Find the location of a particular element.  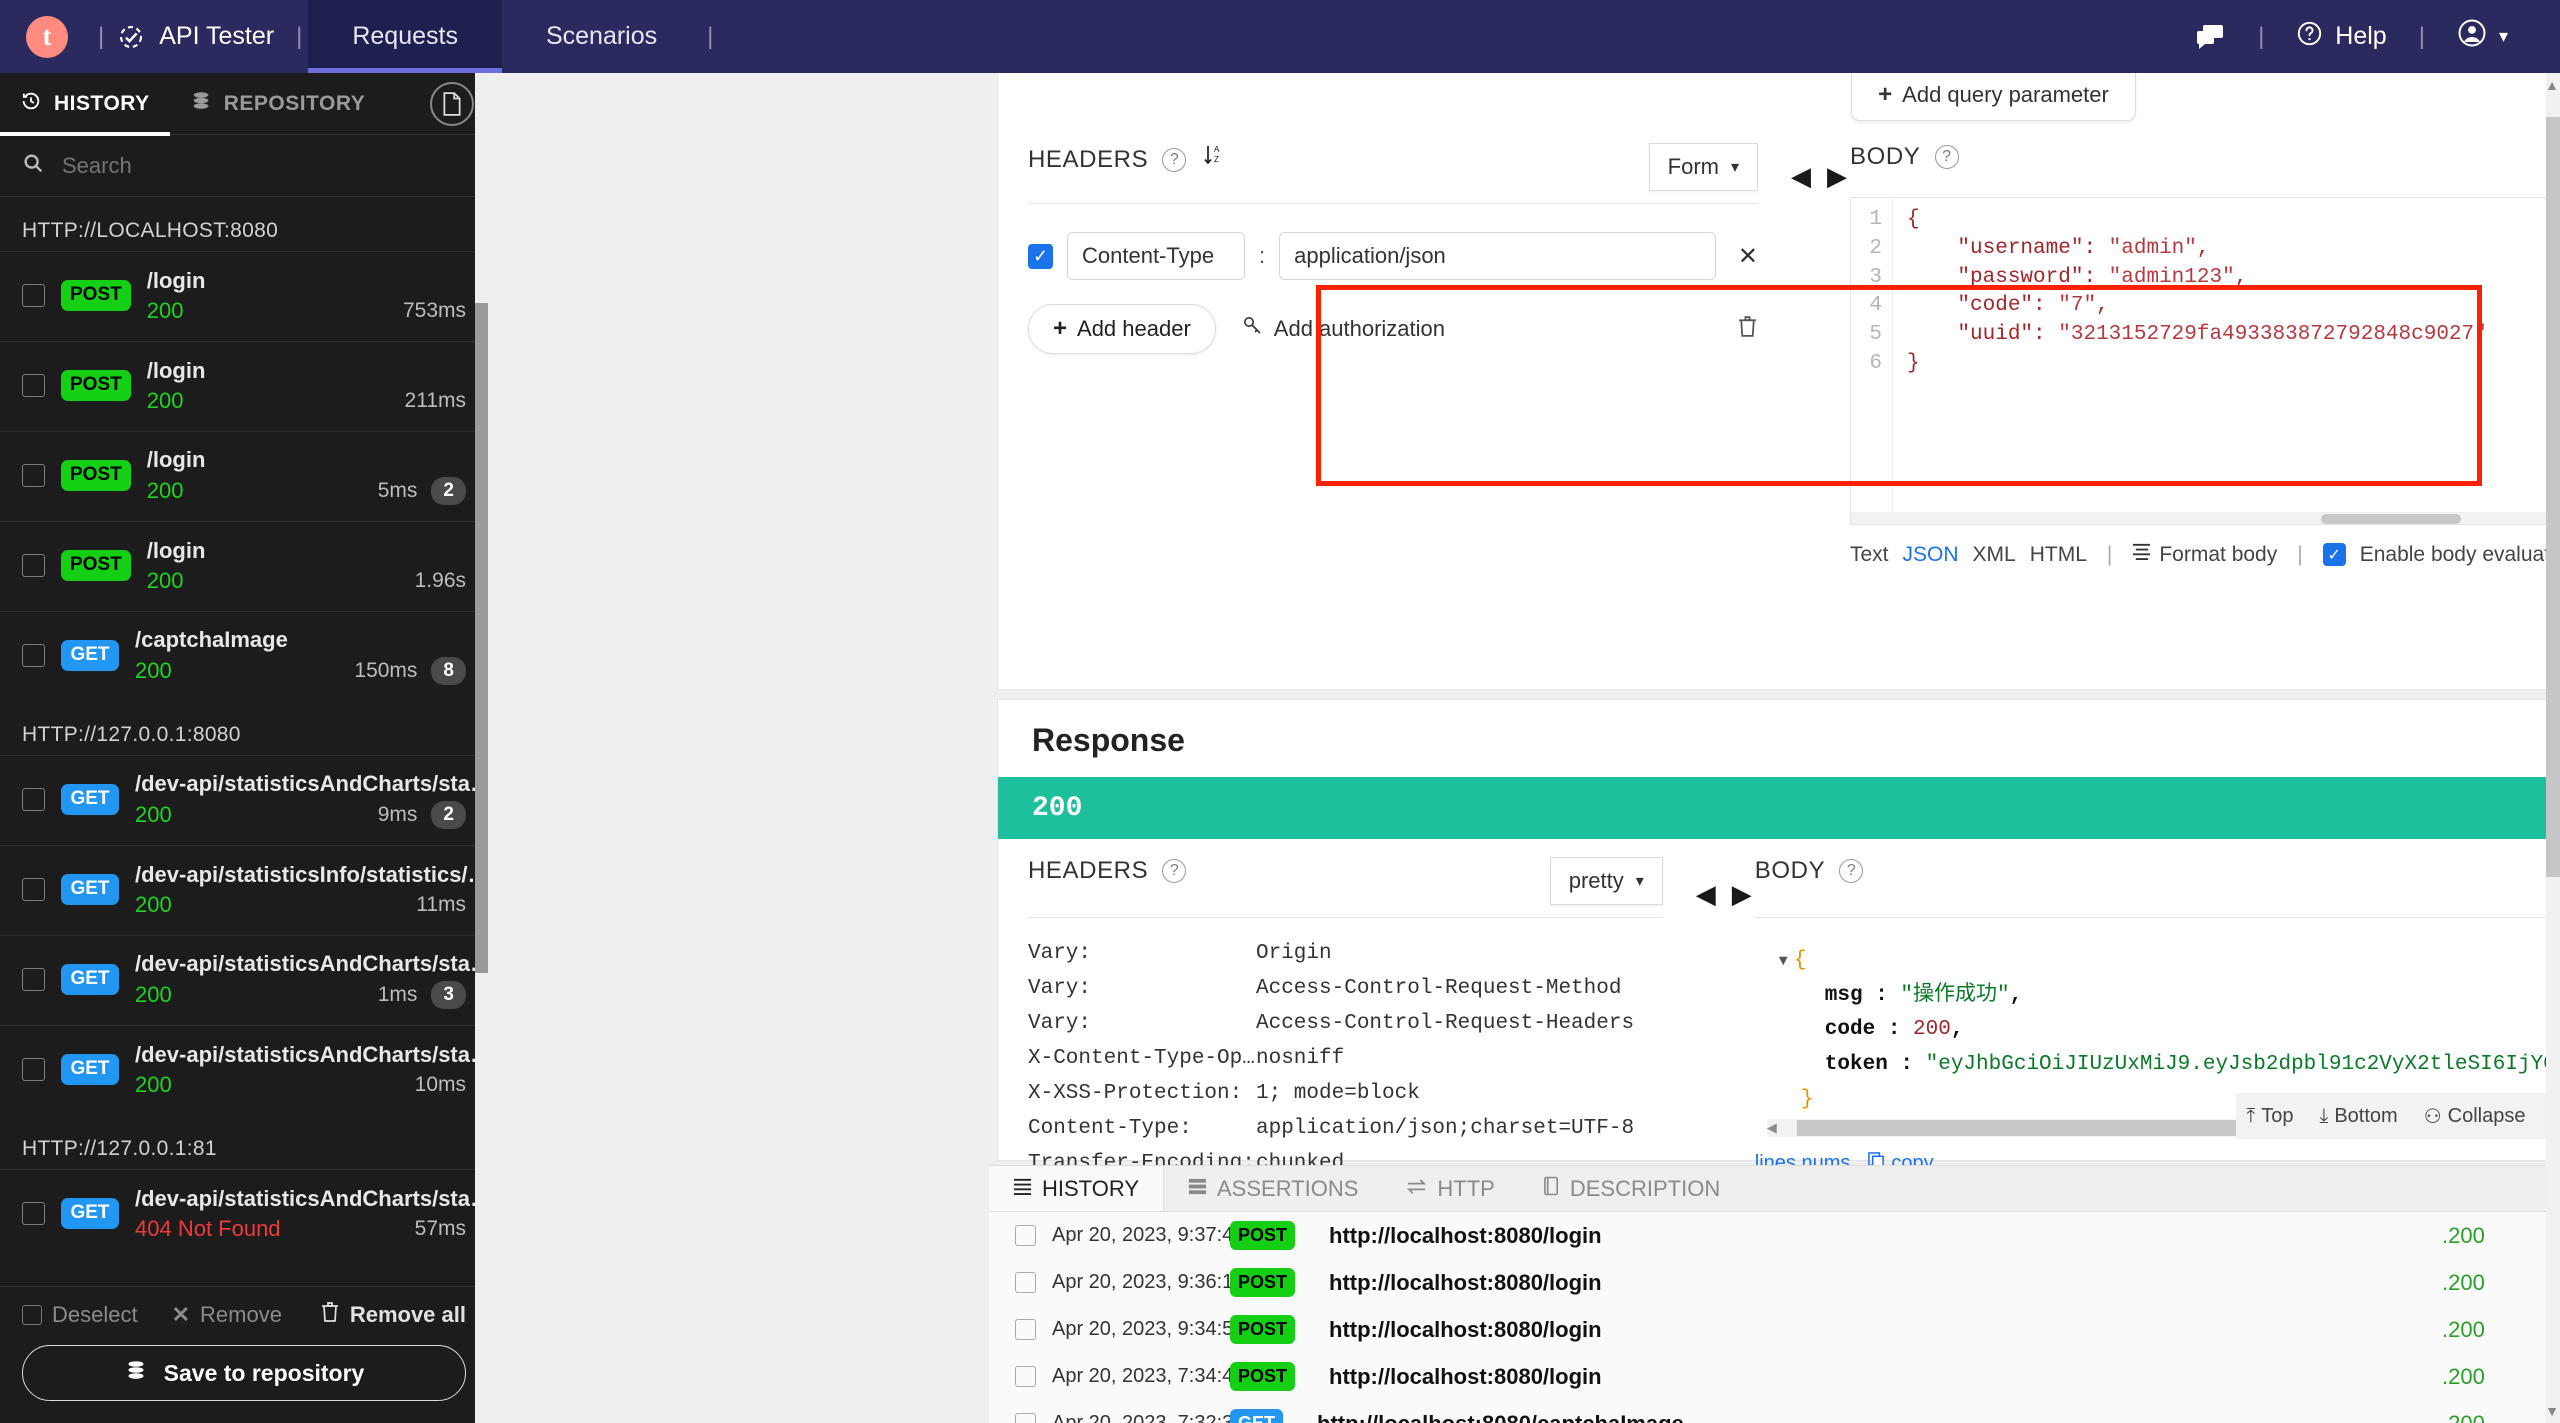

json-horizontal-scrollbar-thumb is located at coordinates (2016, 1128).